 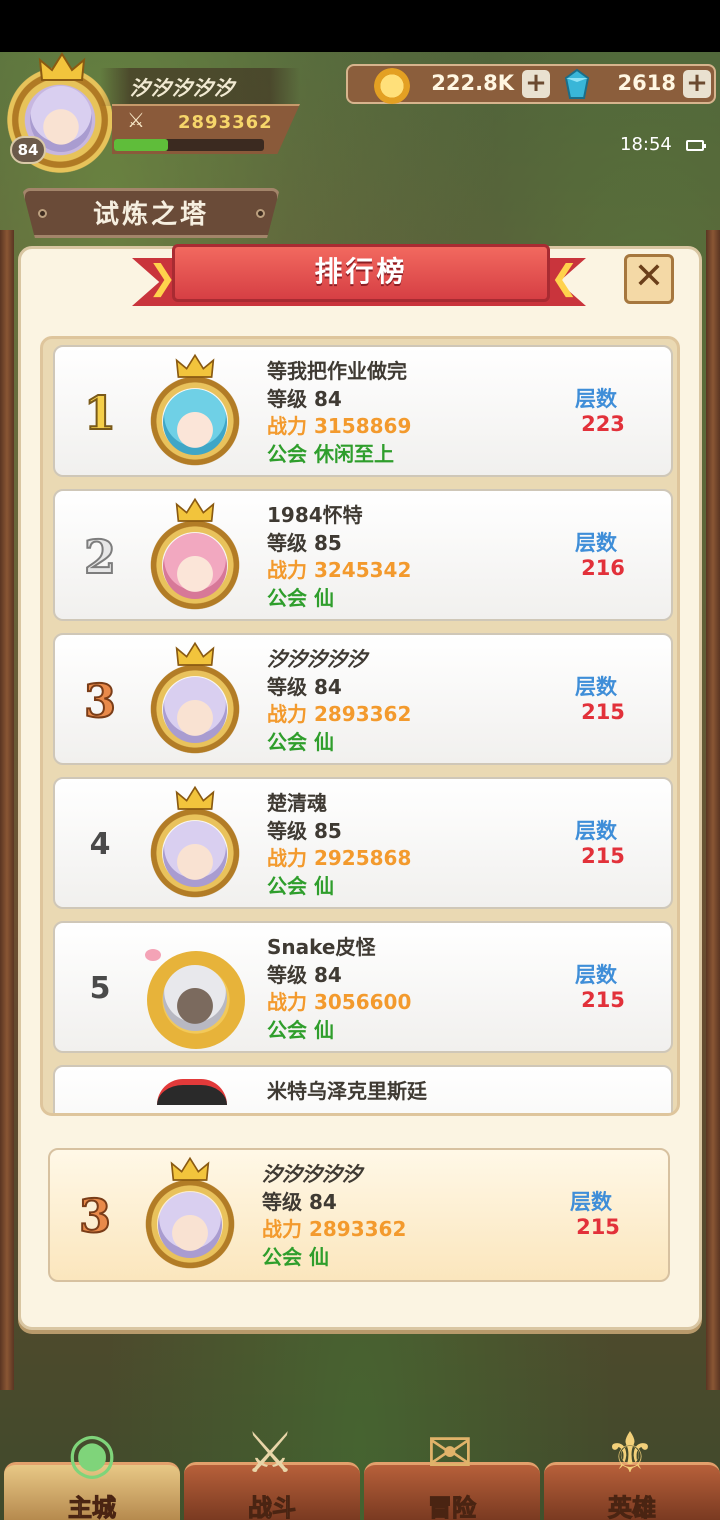 I want to click on close-button: ✕, so click(x=649, y=279).